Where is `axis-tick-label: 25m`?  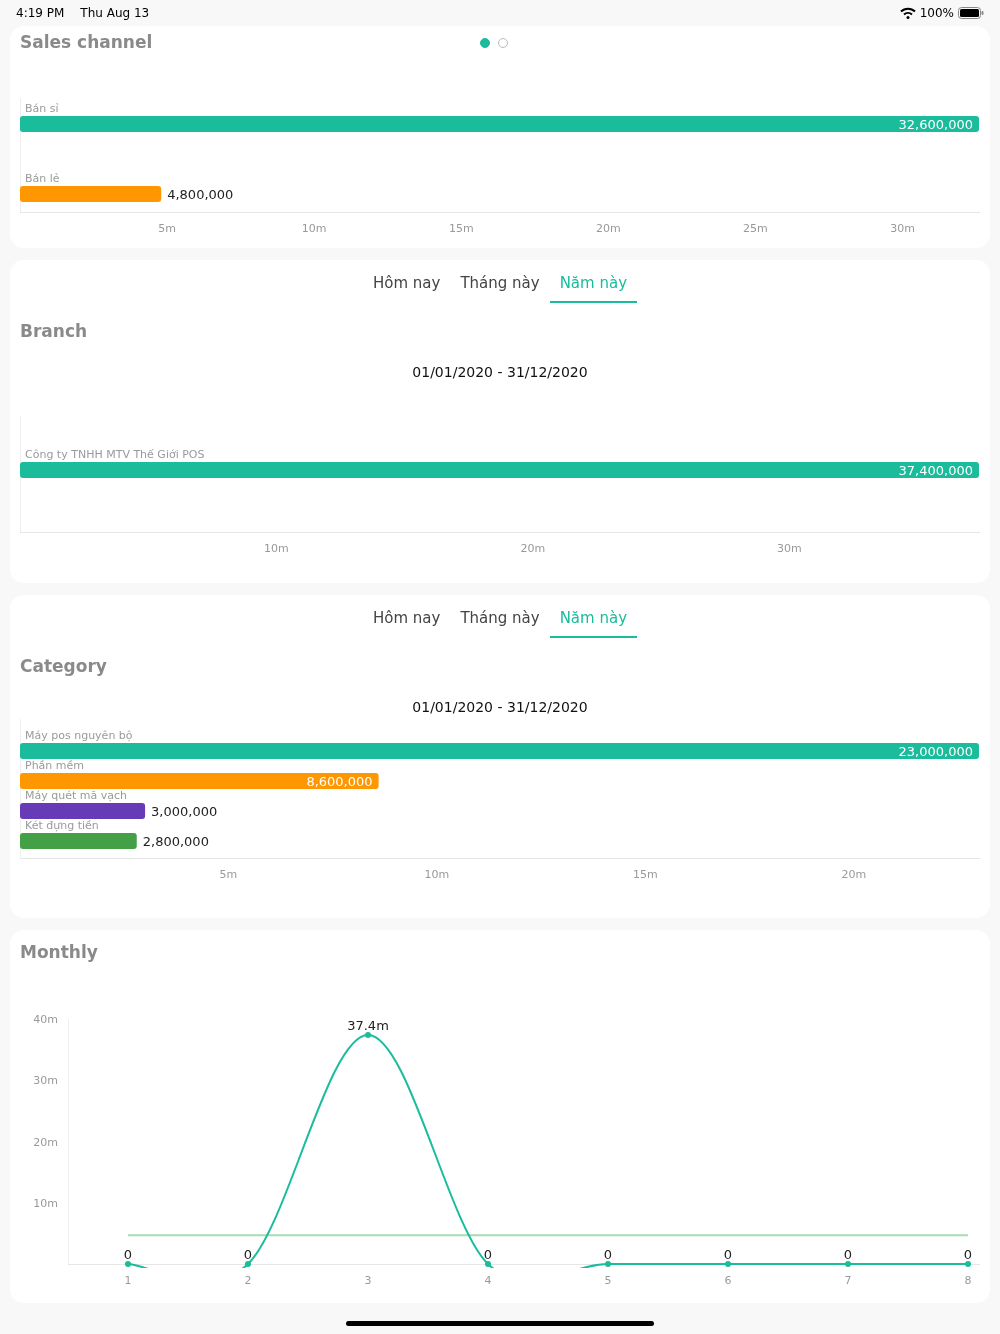 axis-tick-label: 25m is located at coordinates (755, 228).